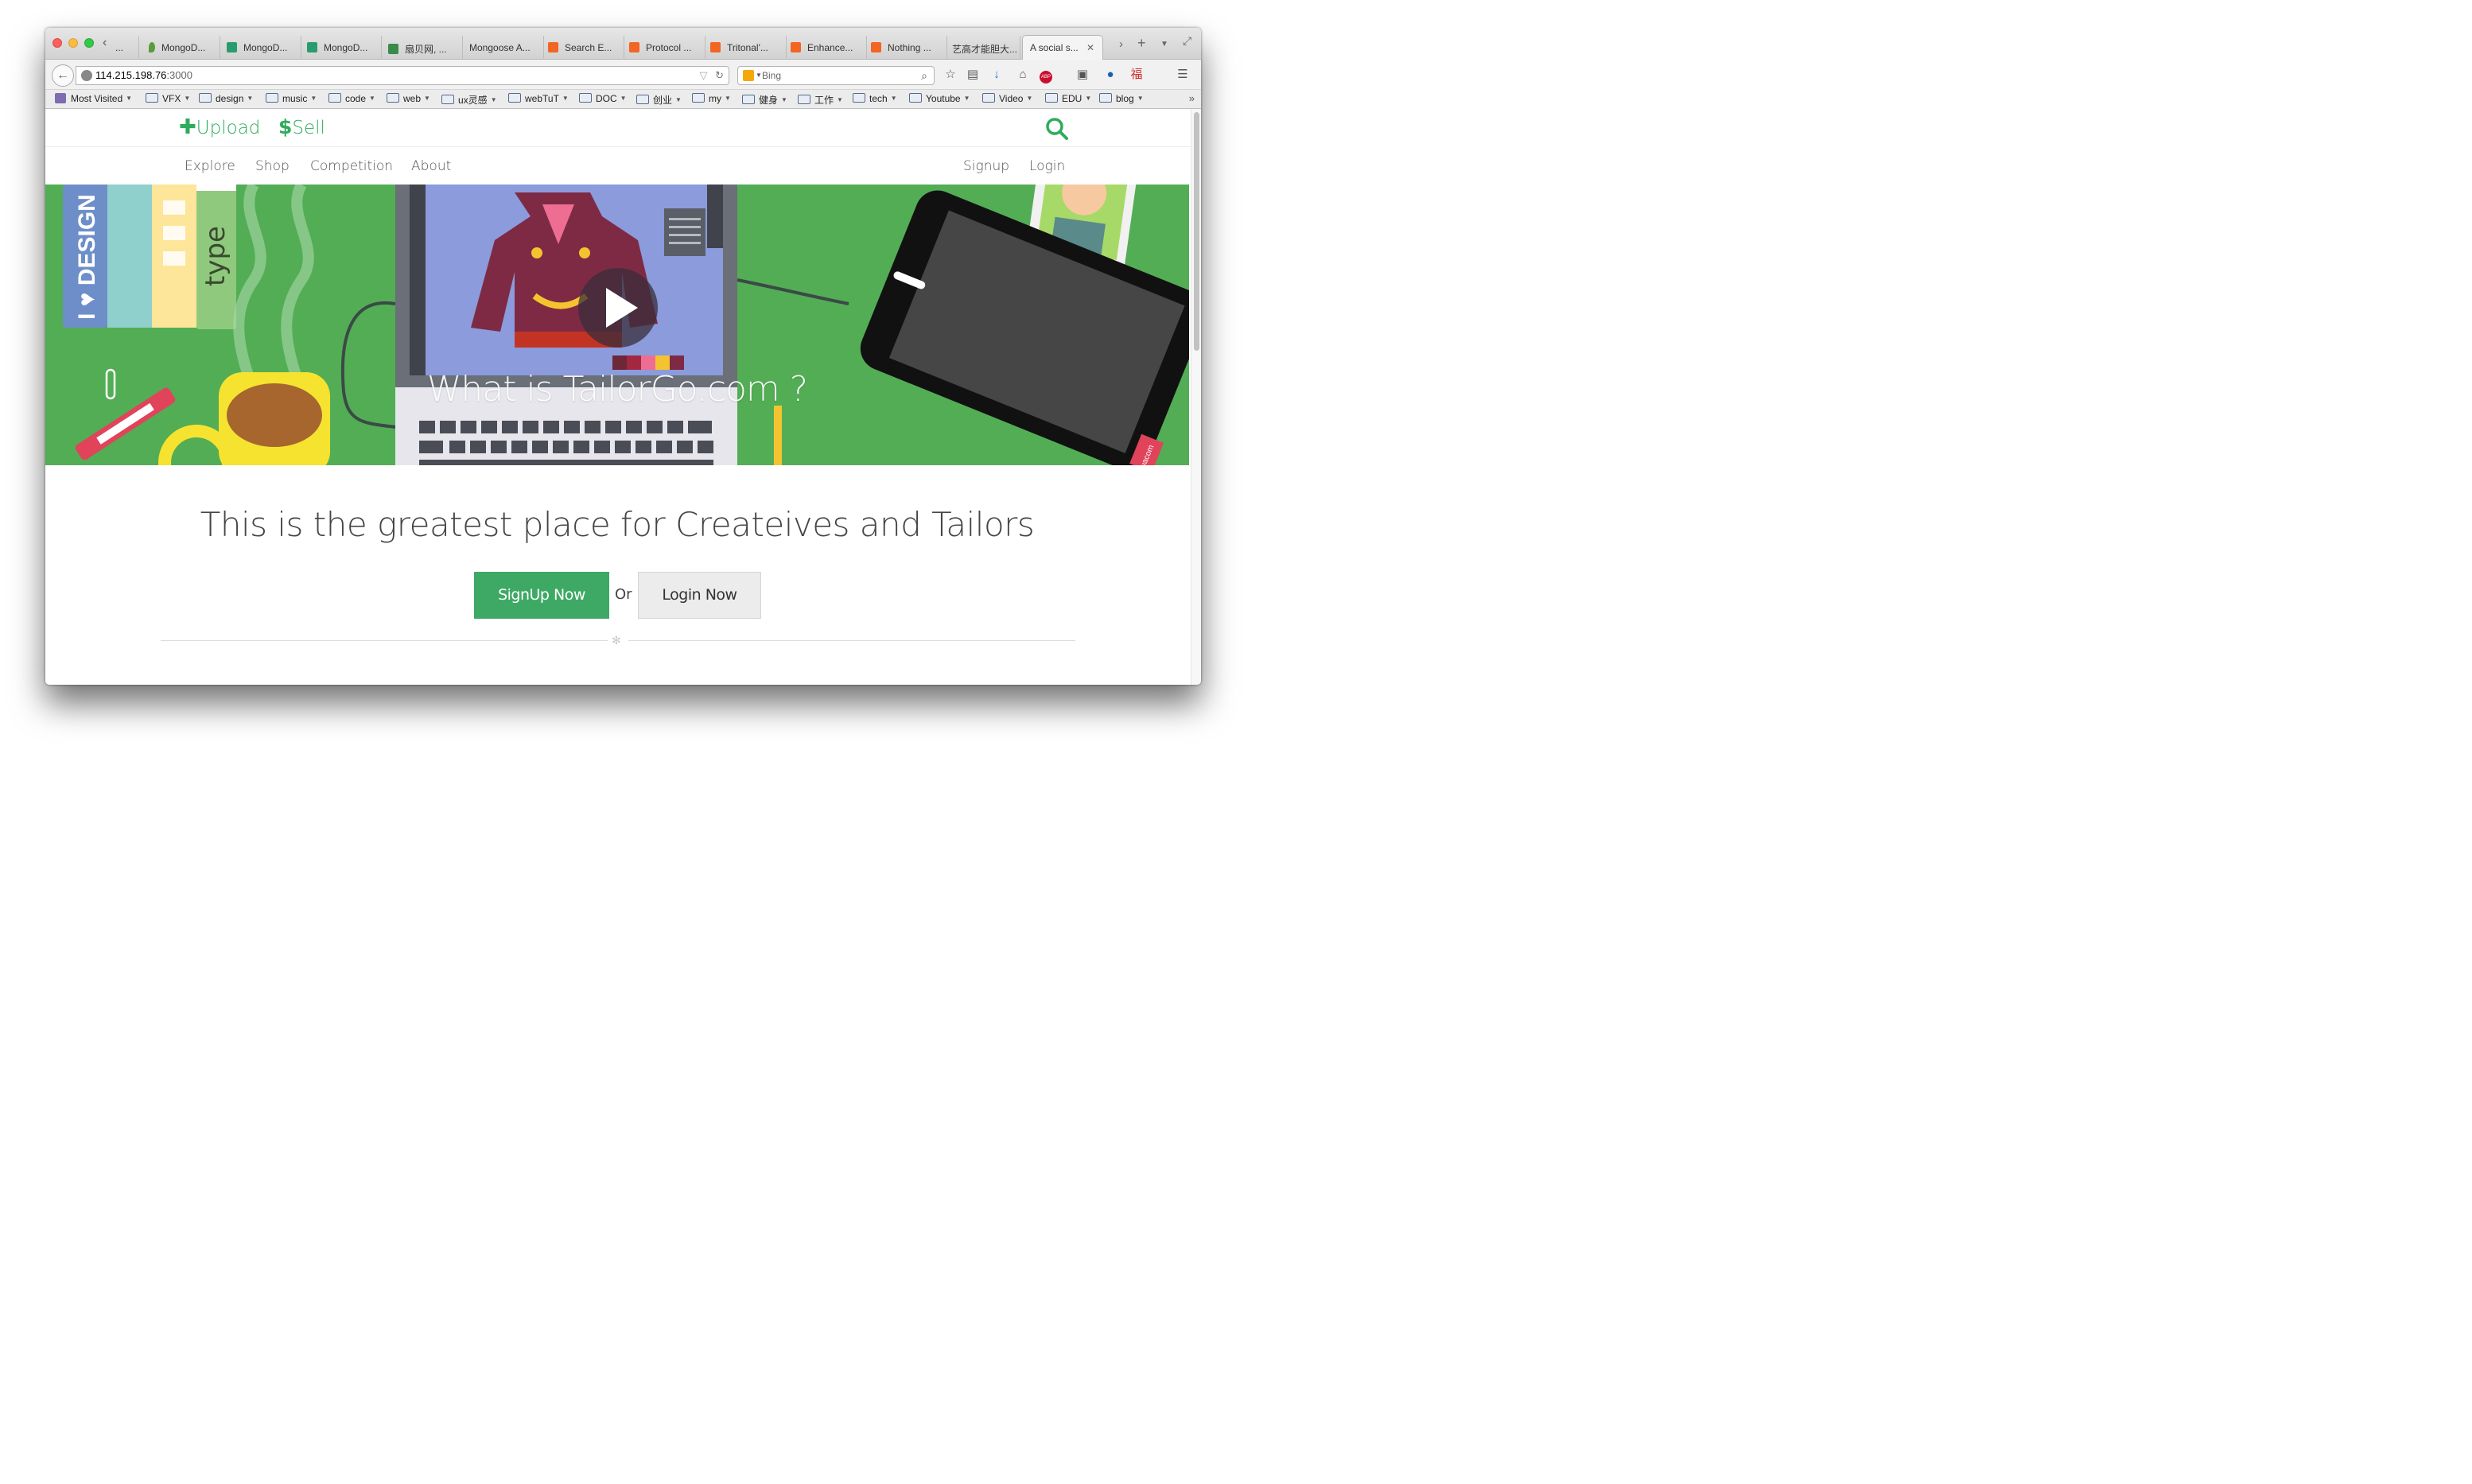 This screenshot has height=1484, width=2472. What do you see at coordinates (210, 166) in the screenshot?
I see `nav-explore: Explore` at bounding box center [210, 166].